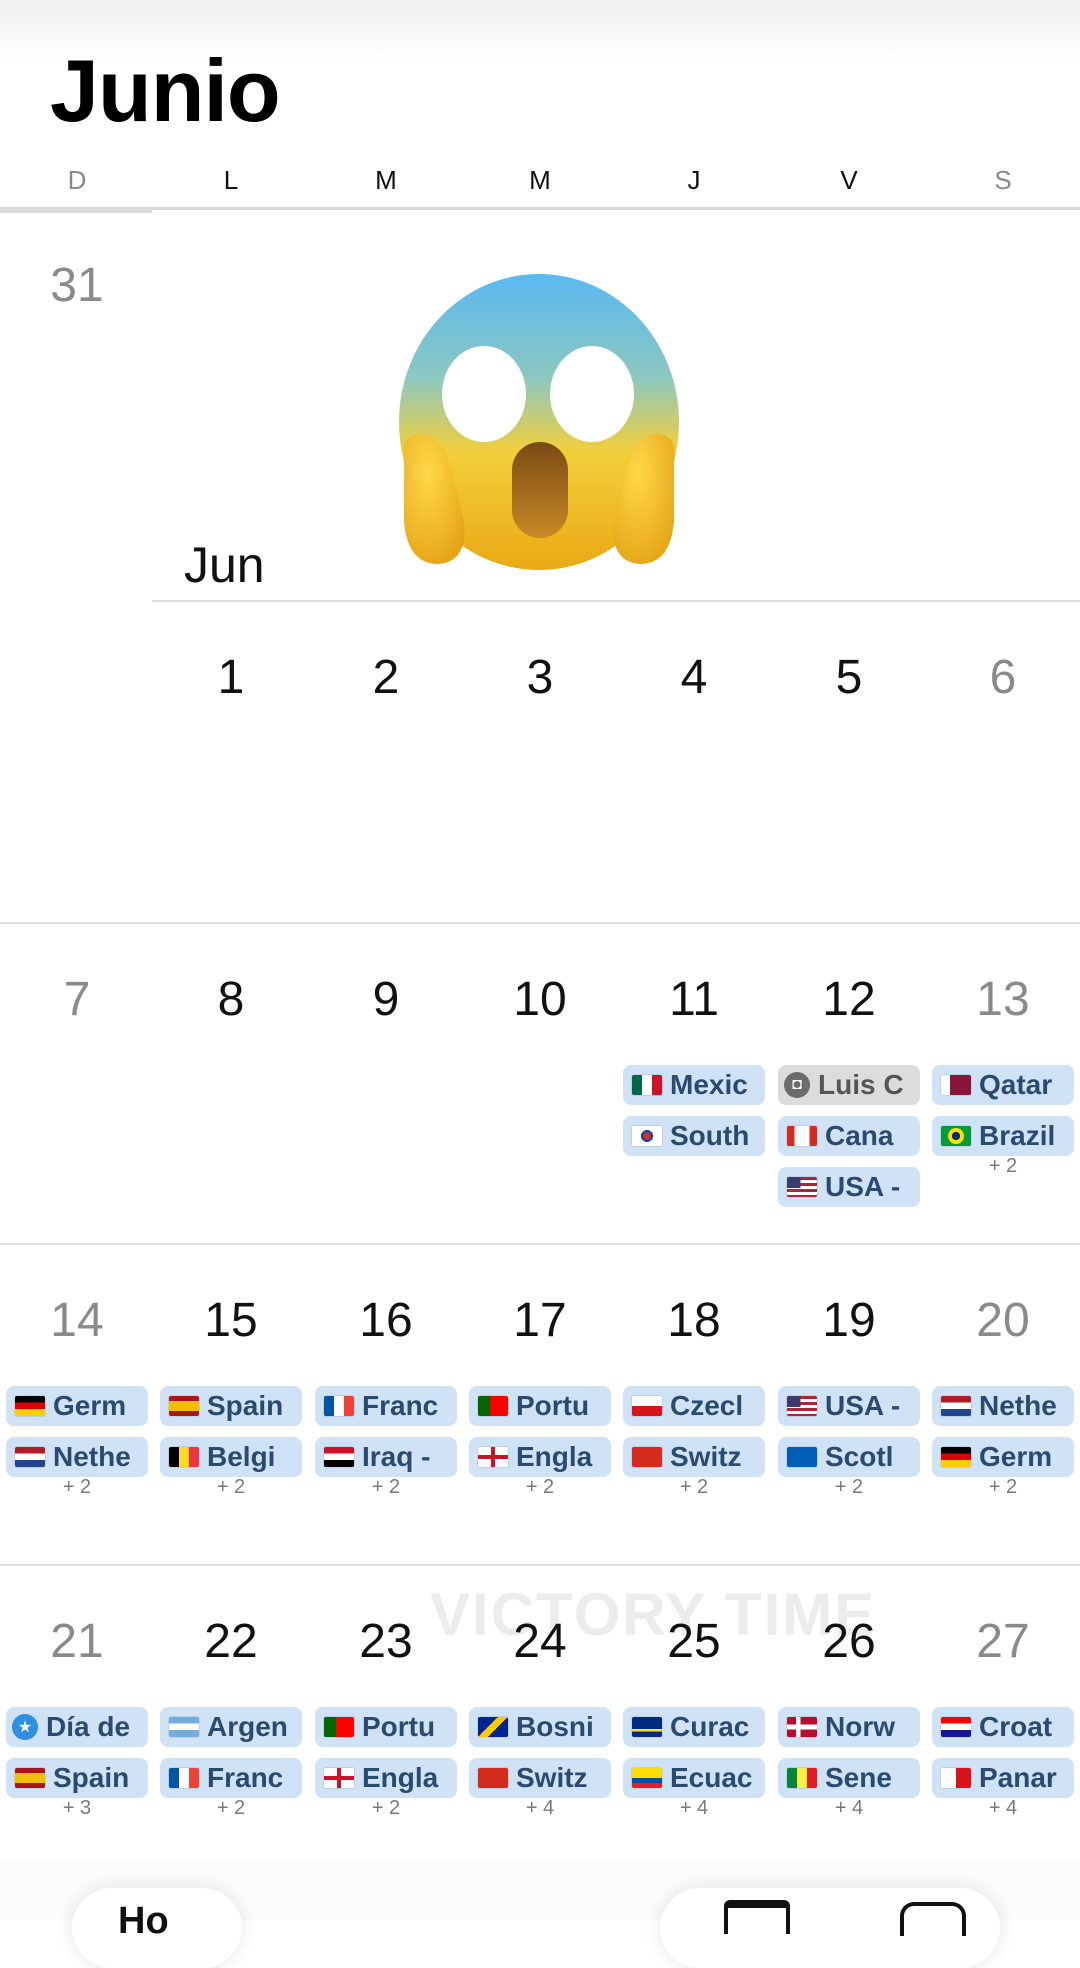 This screenshot has width=1080, height=1968. What do you see at coordinates (540, 208) in the screenshot?
I see `header-divider` at bounding box center [540, 208].